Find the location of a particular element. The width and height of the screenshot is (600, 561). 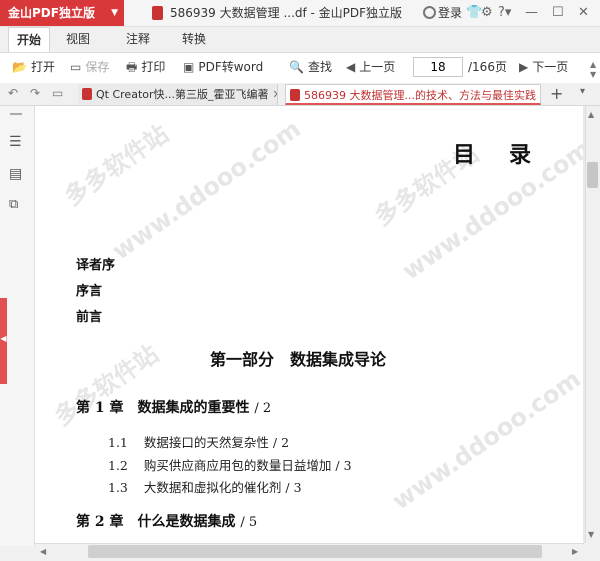

convert-icon: ▣ is located at coordinates (189, 67).